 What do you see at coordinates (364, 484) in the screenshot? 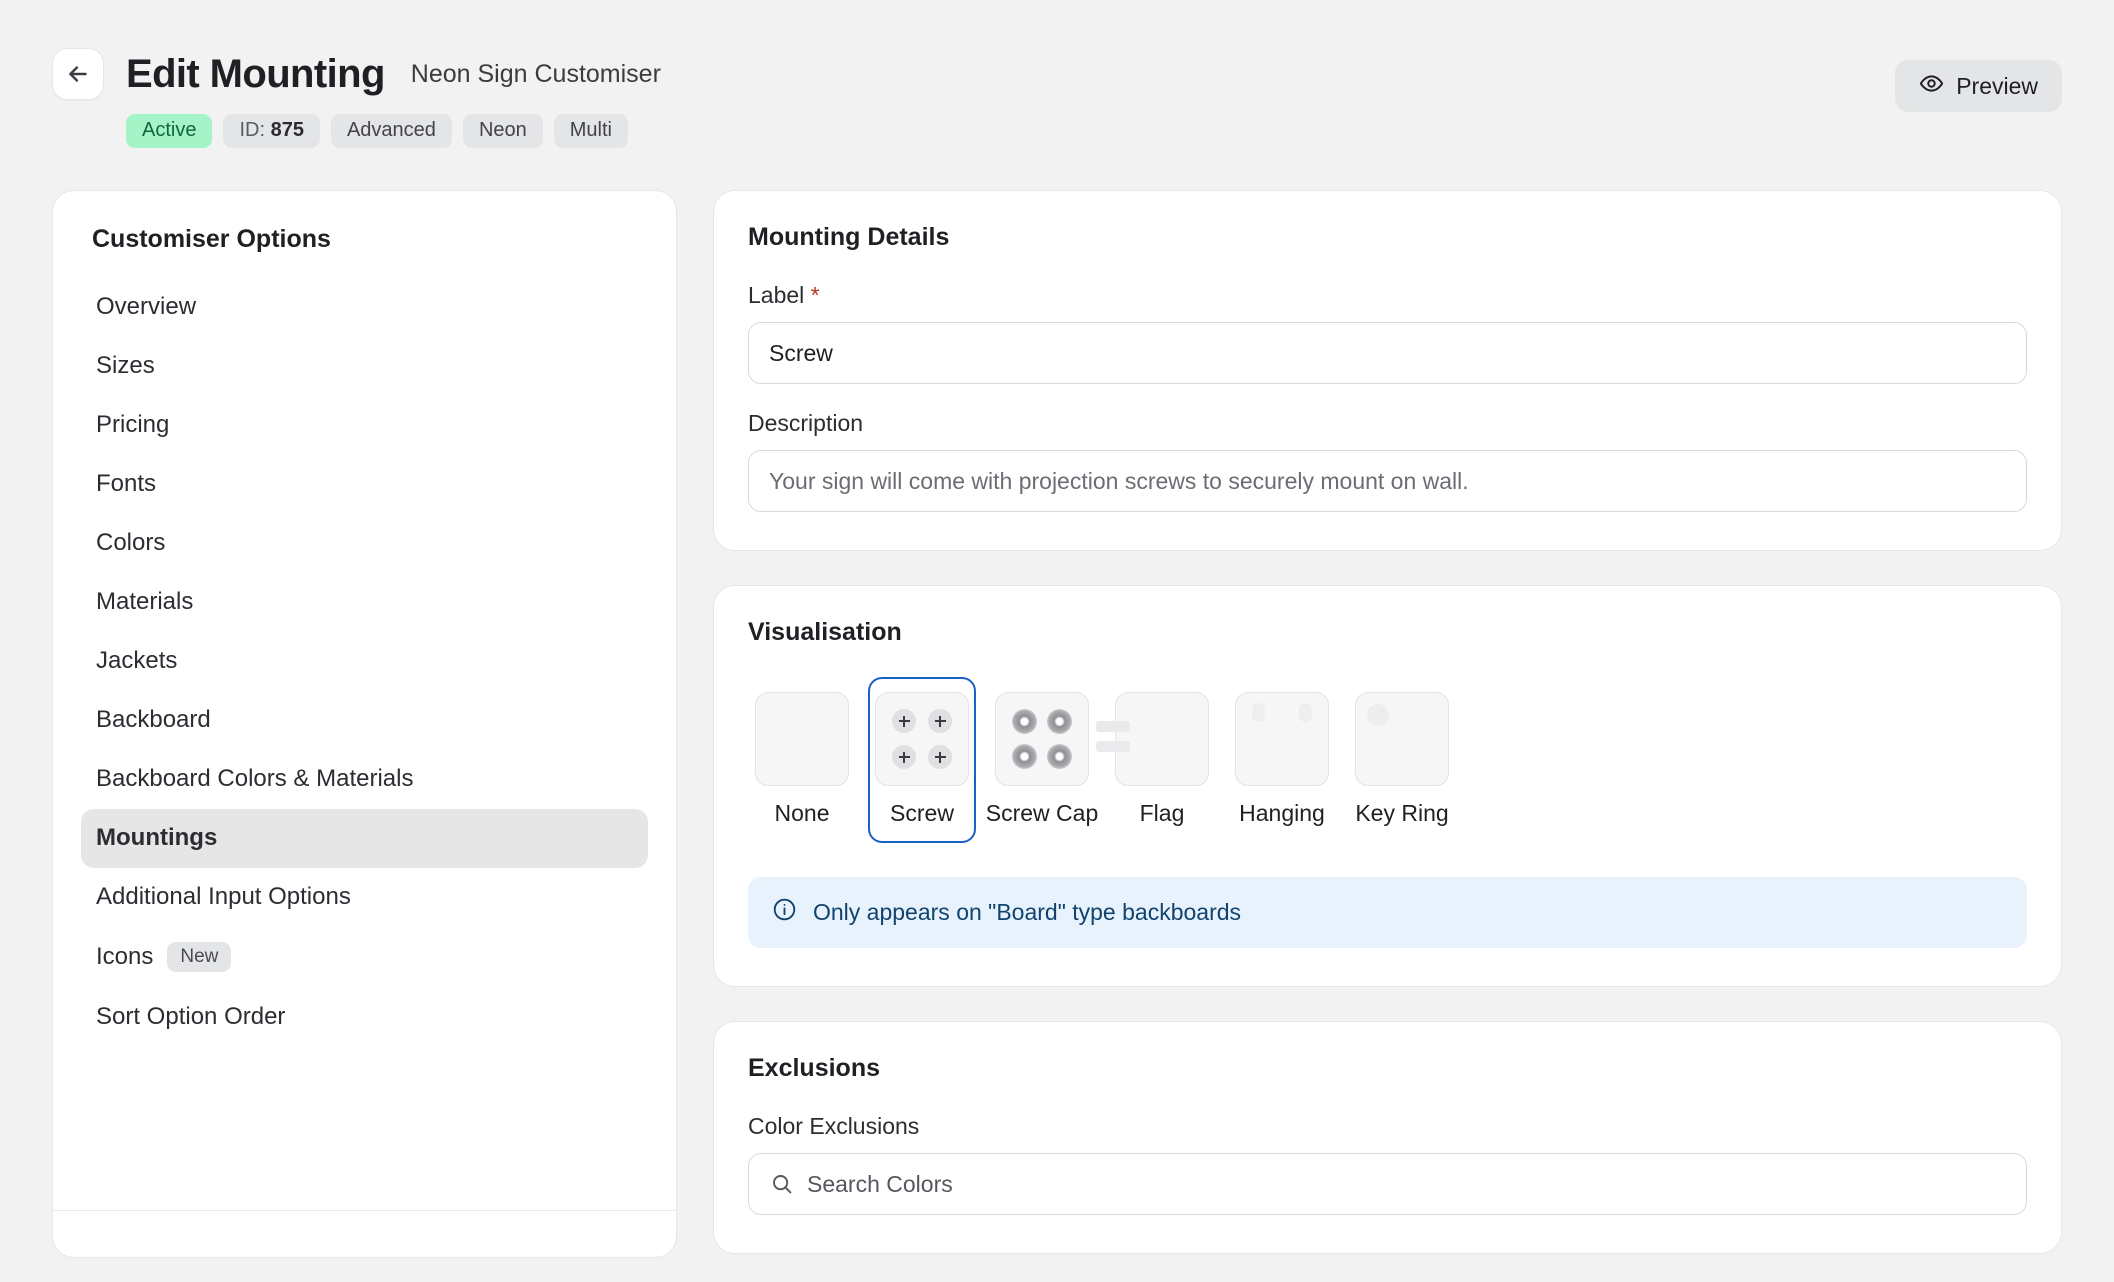
I see `sidebar-item-fonts: Fonts` at bounding box center [364, 484].